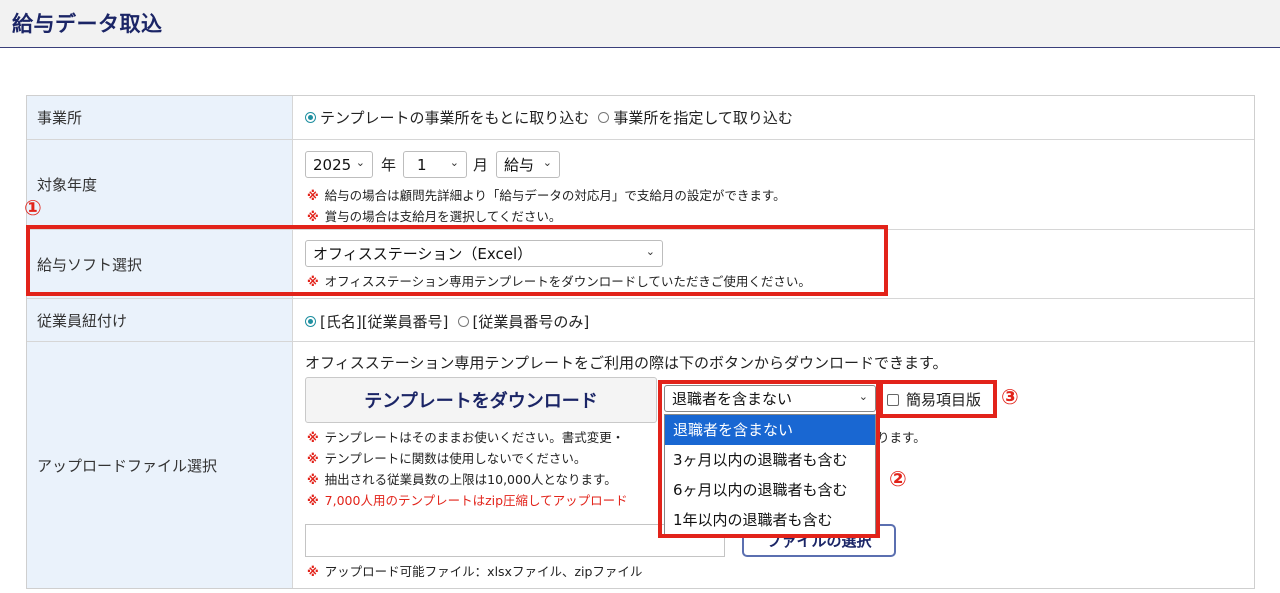  I want to click on year-unit: 年, so click(389, 165).